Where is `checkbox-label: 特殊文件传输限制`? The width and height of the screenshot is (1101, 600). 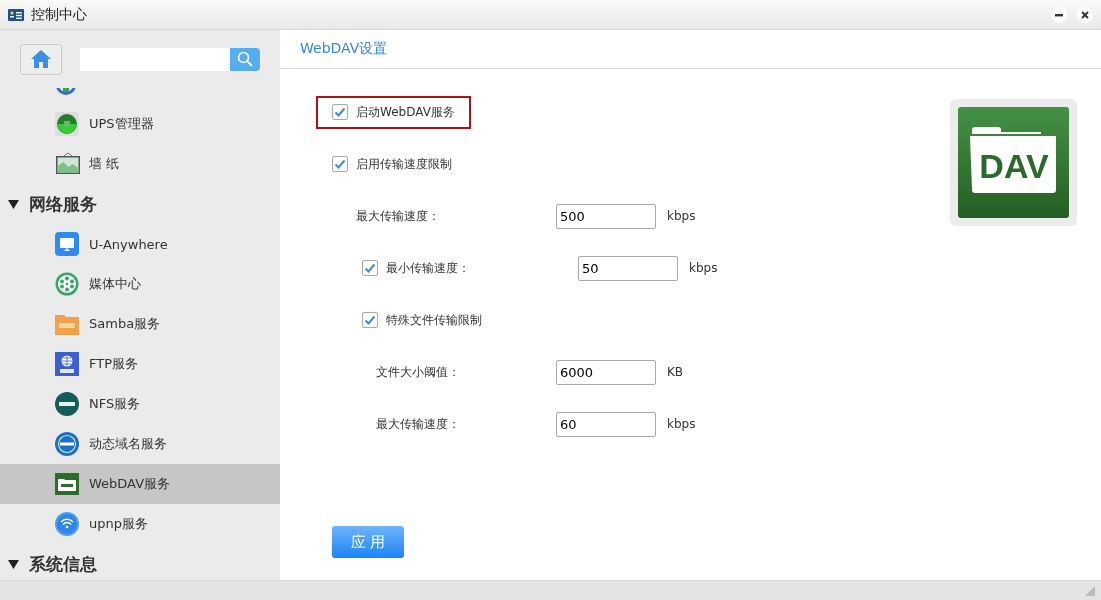 checkbox-label: 特殊文件传输限制 is located at coordinates (434, 320).